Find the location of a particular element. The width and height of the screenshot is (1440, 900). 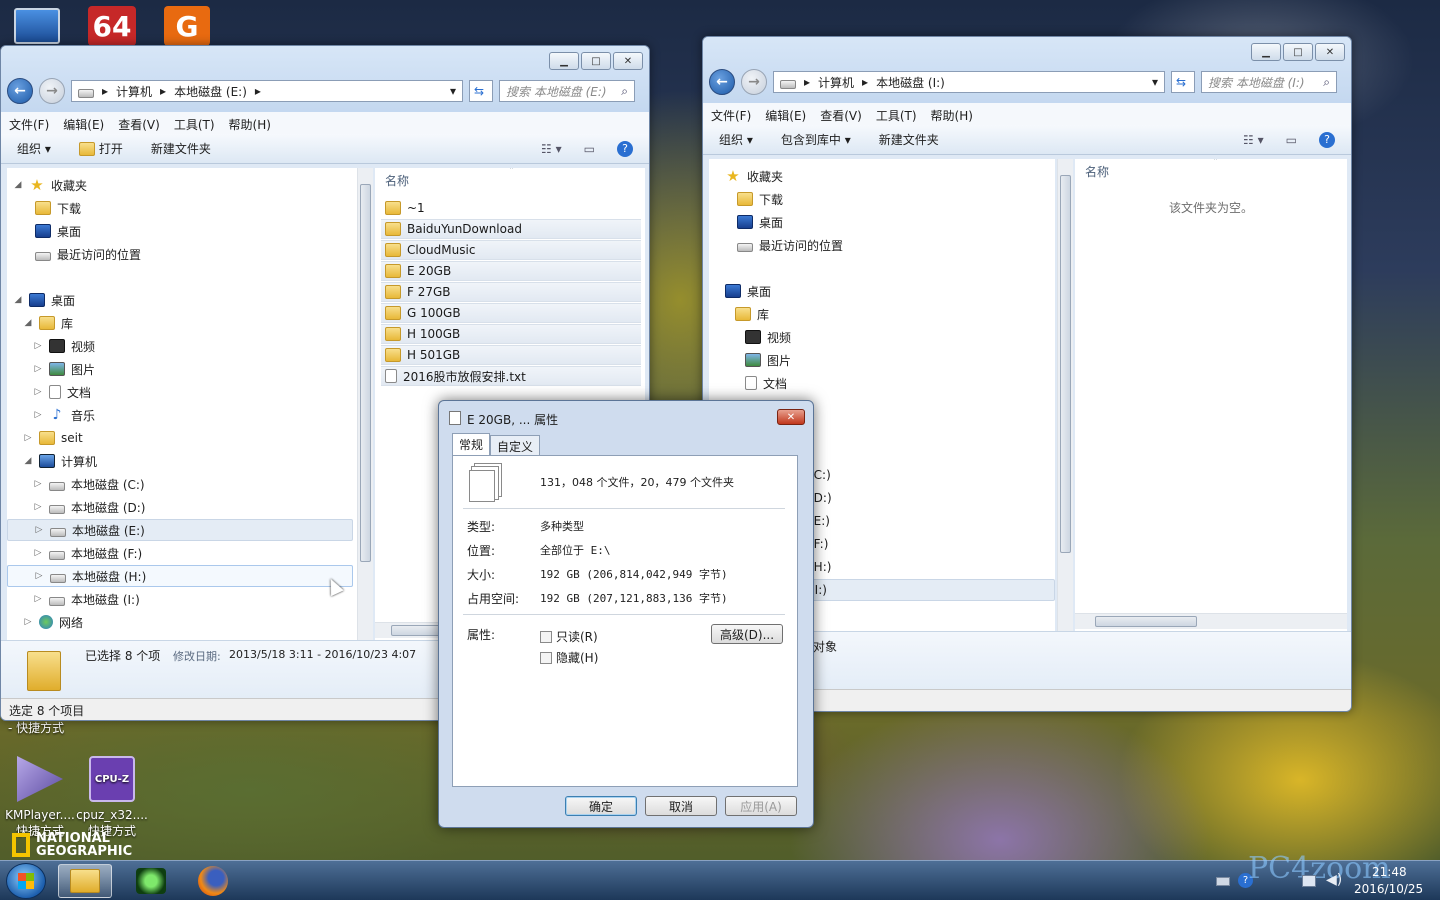

taskbar-firefox is located at coordinates (213, 881).